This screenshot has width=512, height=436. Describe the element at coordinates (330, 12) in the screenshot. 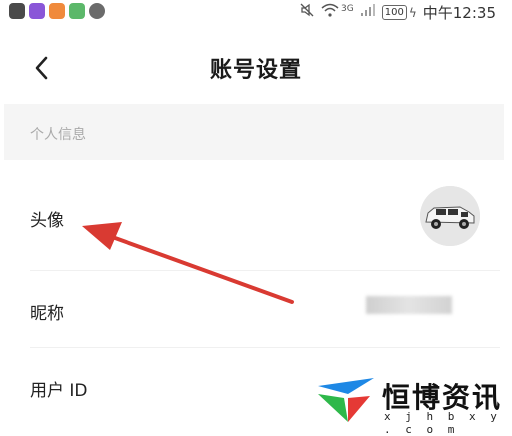

I see `wifi-icon` at that location.